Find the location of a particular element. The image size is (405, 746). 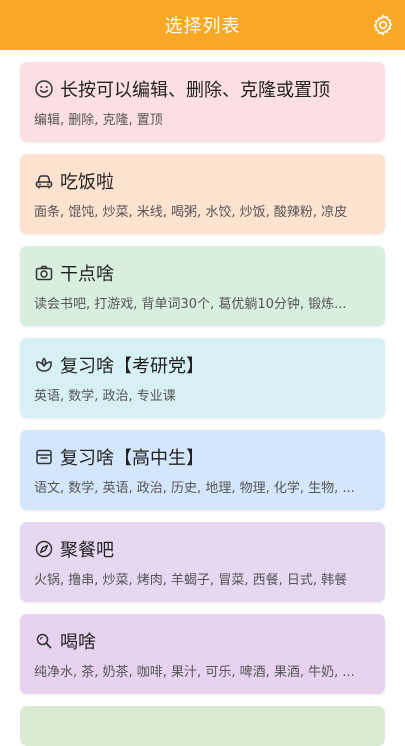

car-icon is located at coordinates (44, 182).